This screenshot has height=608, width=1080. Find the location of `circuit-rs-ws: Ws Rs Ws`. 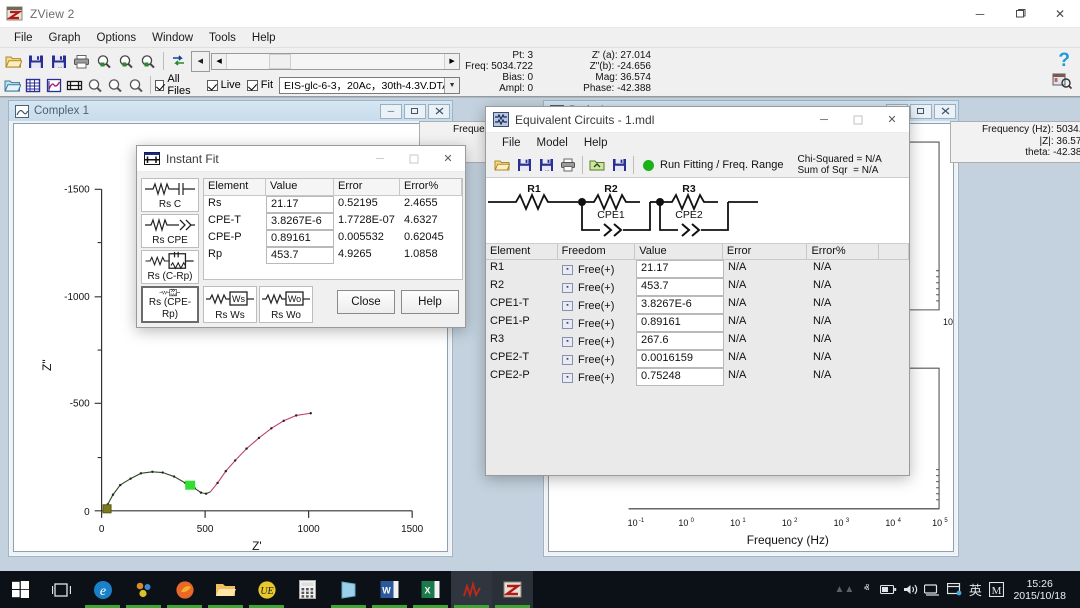

circuit-rs-ws: Ws Rs Ws is located at coordinates (230, 304).